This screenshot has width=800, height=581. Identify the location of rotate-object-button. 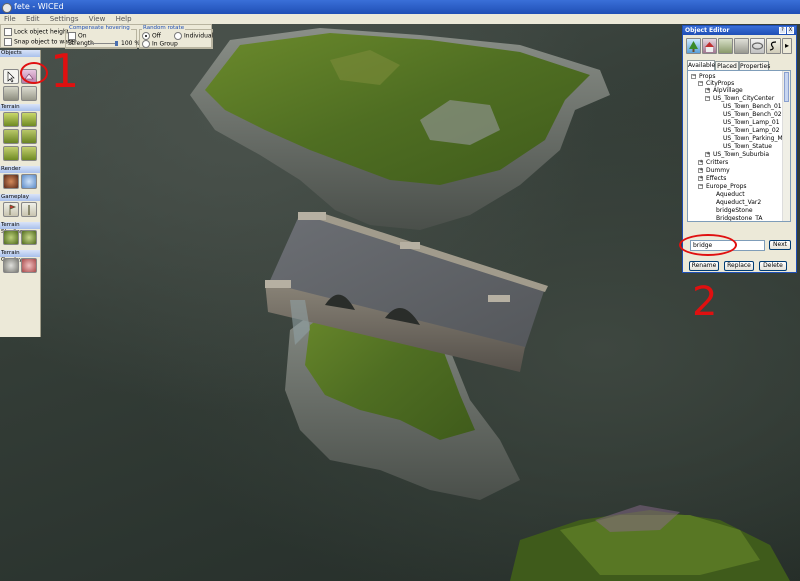
(29, 93).